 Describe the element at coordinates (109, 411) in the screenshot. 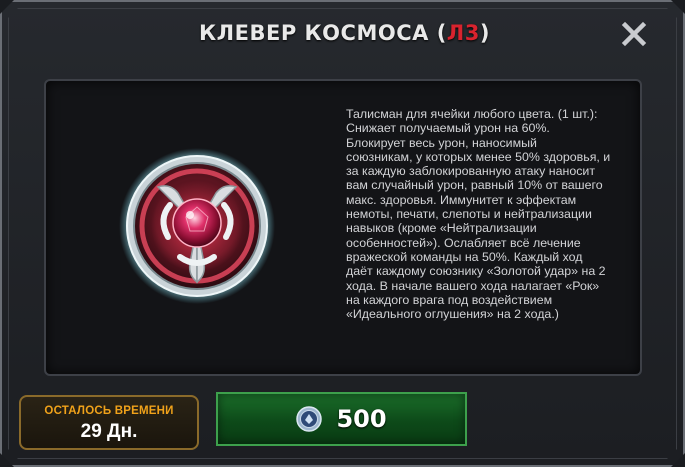

I see `time-remaining-label: ОСТАЛОСЬ ВРЕМЕНИ` at that location.